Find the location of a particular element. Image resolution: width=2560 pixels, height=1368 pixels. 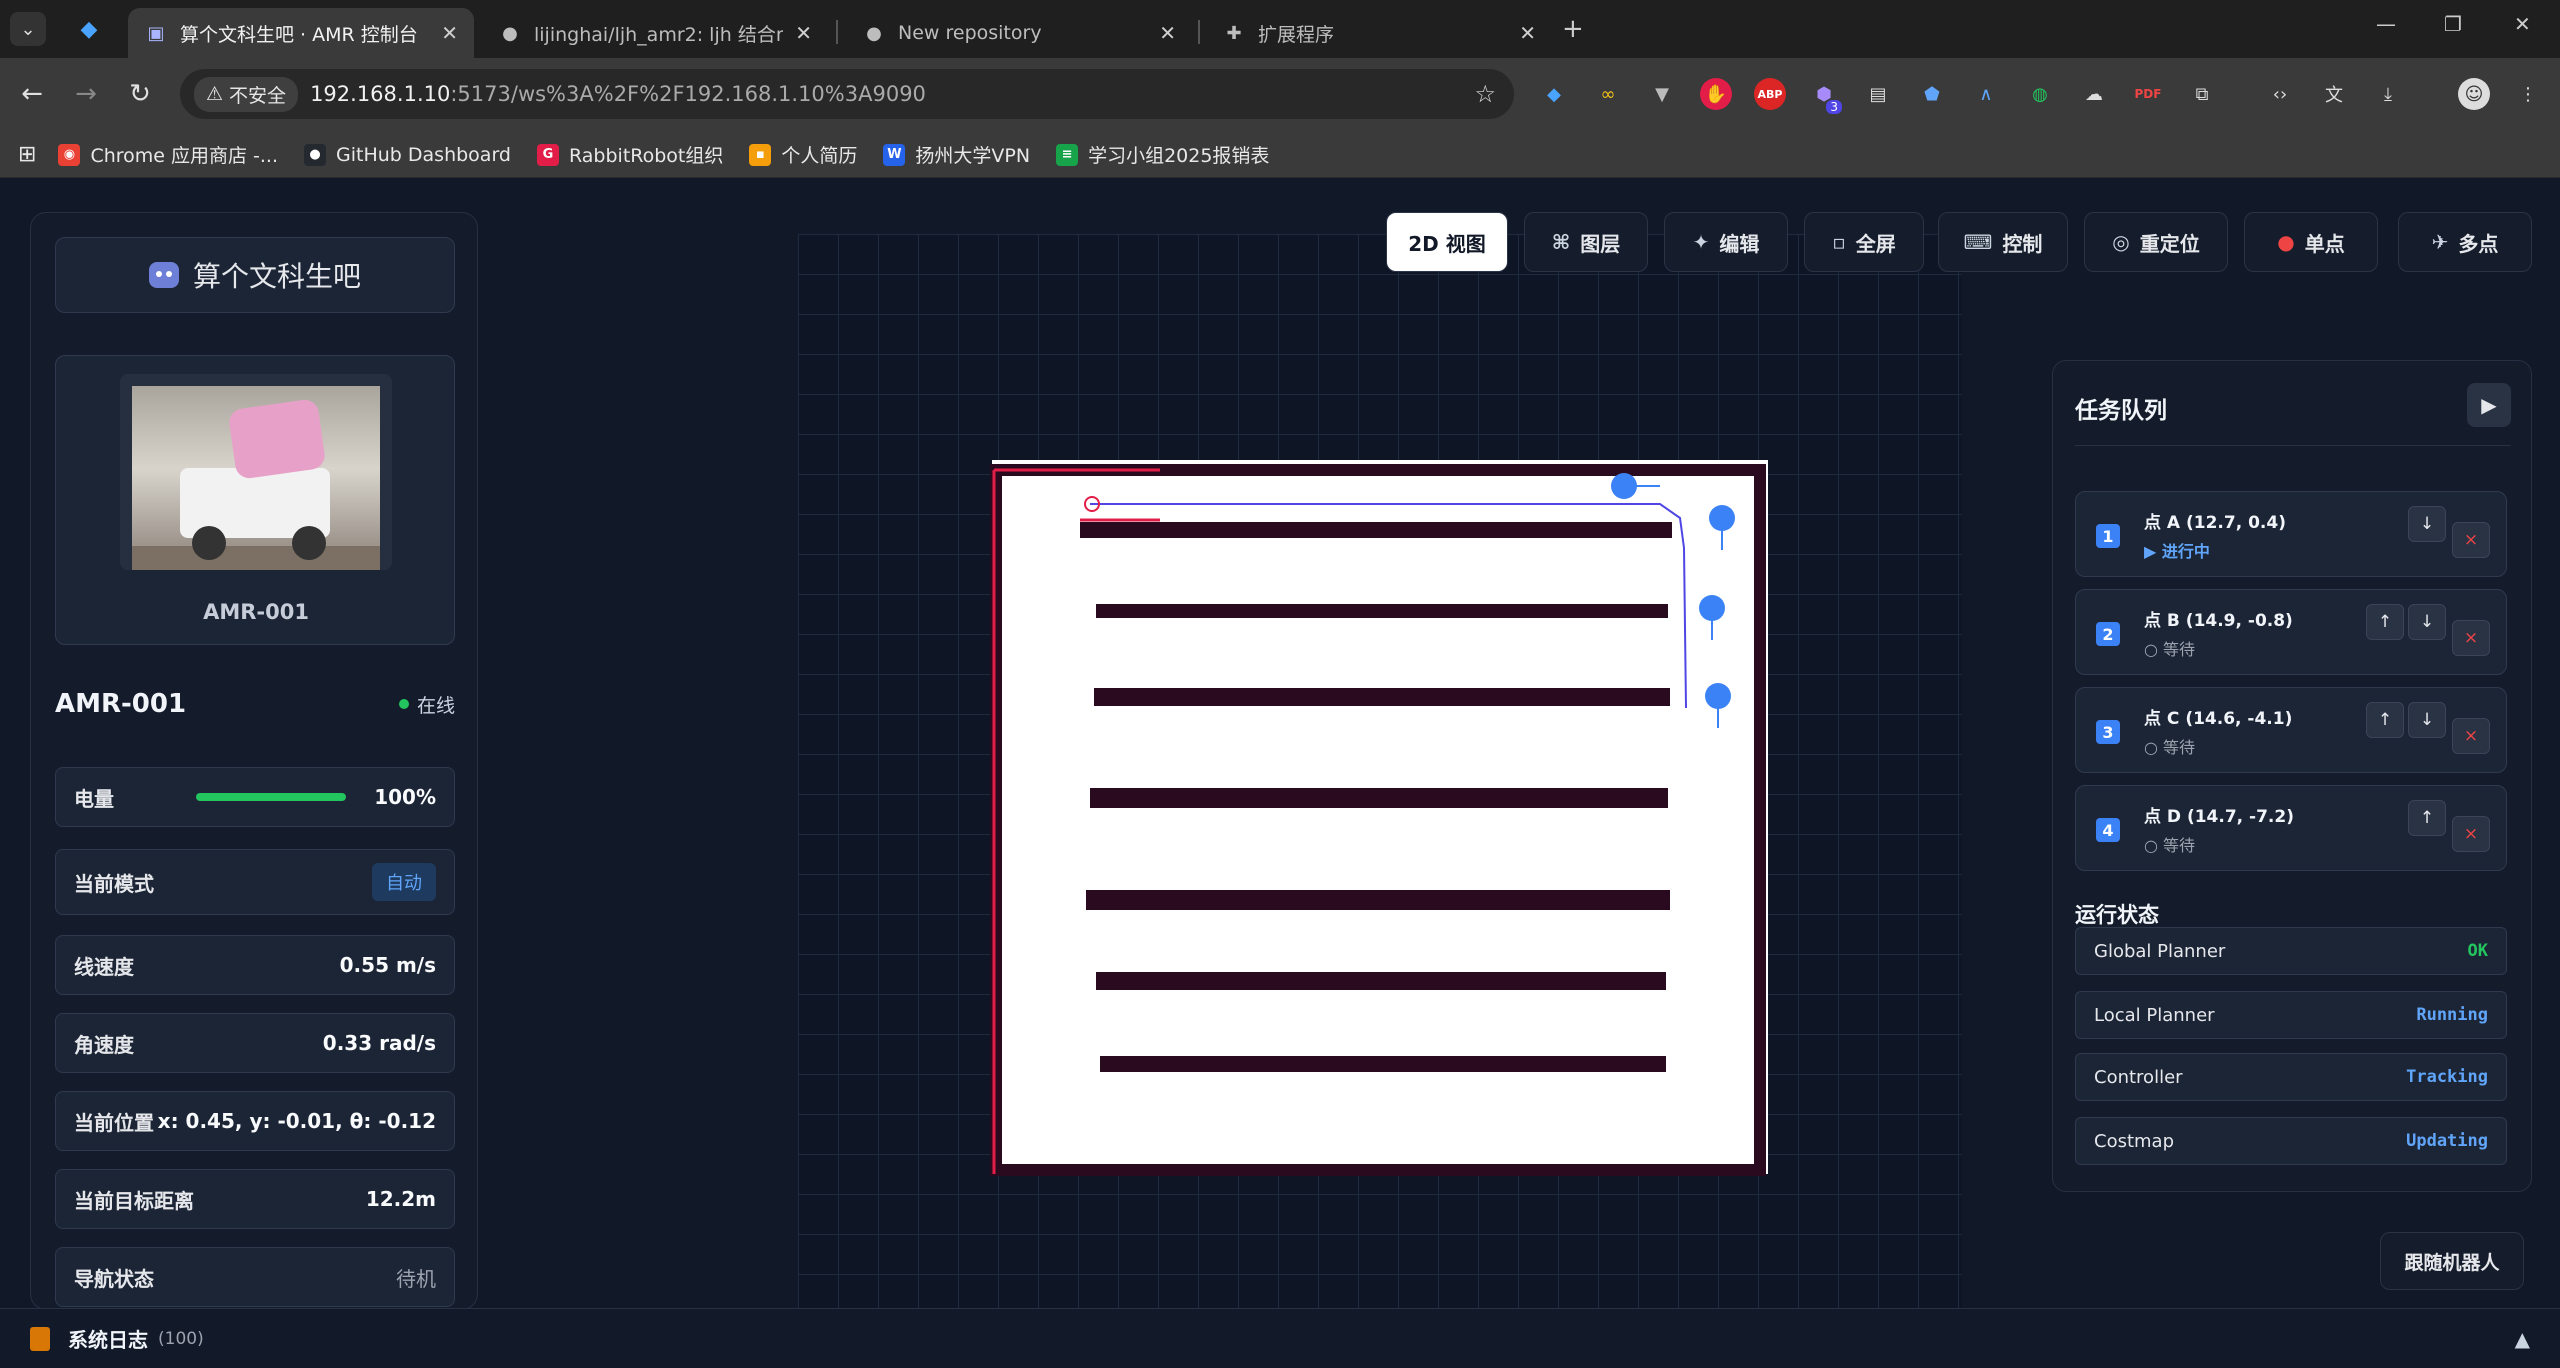

waypoint-b-marker is located at coordinates (1722, 518).